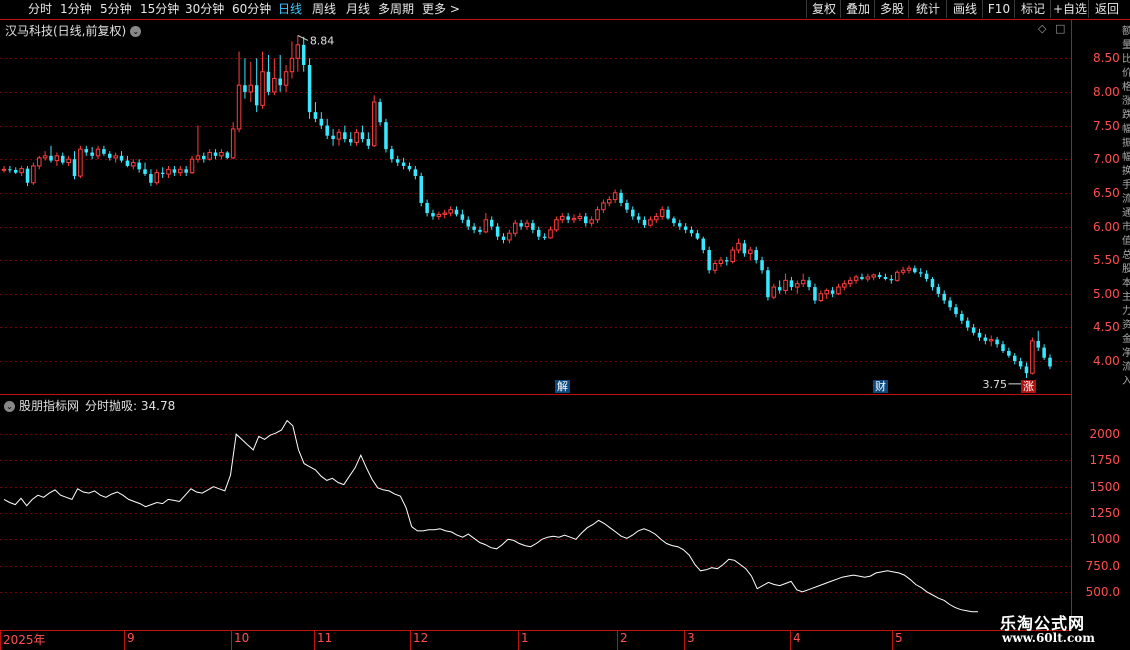 This screenshot has height=650, width=1130. Describe the element at coordinates (441, 9) in the screenshot. I see `tab-timeframe-10: 更多 >` at that location.